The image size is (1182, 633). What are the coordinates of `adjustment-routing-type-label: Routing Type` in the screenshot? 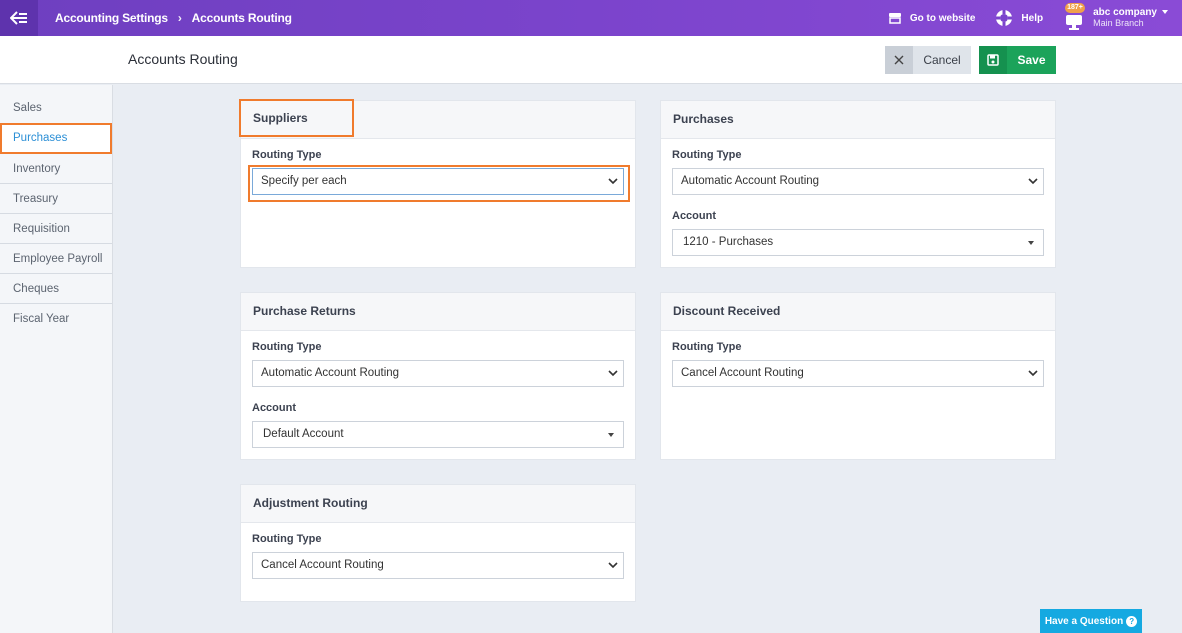 It's located at (287, 539).